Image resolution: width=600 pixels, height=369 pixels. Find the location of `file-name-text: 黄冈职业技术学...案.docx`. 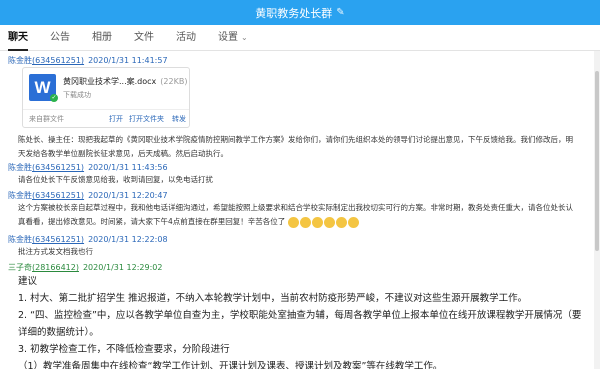

file-name-text: 黄冈职业技术学...案.docx is located at coordinates (110, 81).